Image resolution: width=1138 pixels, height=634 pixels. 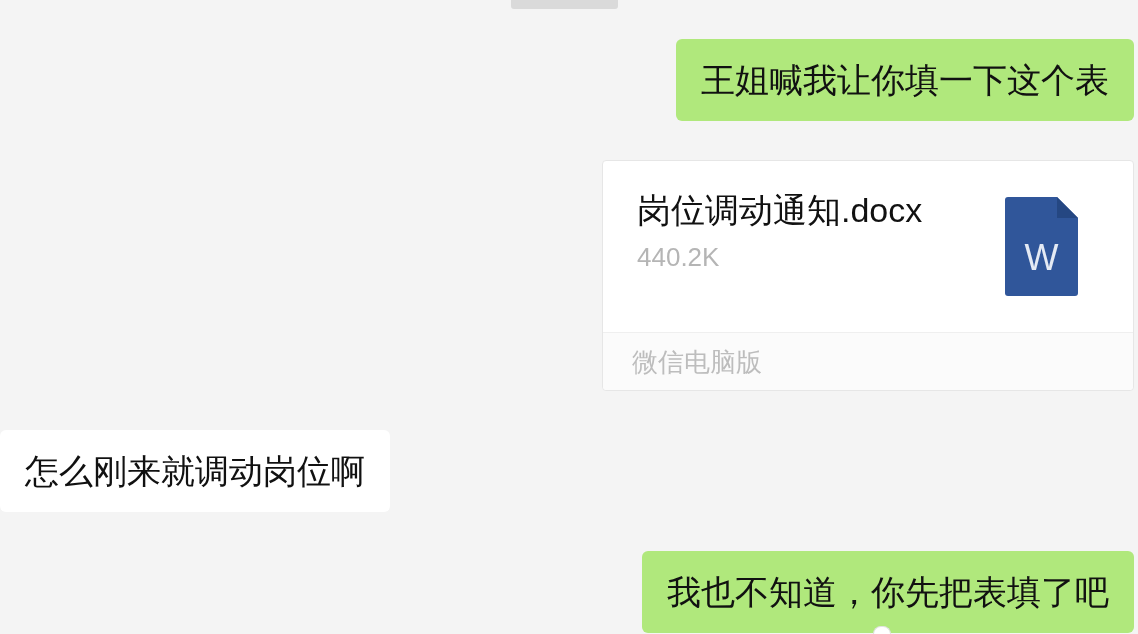 I want to click on source-label: 微信电脑版, so click(x=697, y=361).